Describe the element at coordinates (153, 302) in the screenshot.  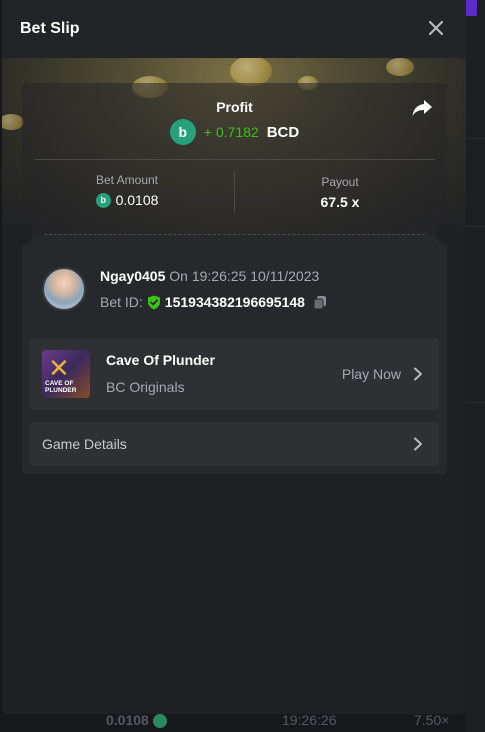
I see `shield-check-icon` at that location.